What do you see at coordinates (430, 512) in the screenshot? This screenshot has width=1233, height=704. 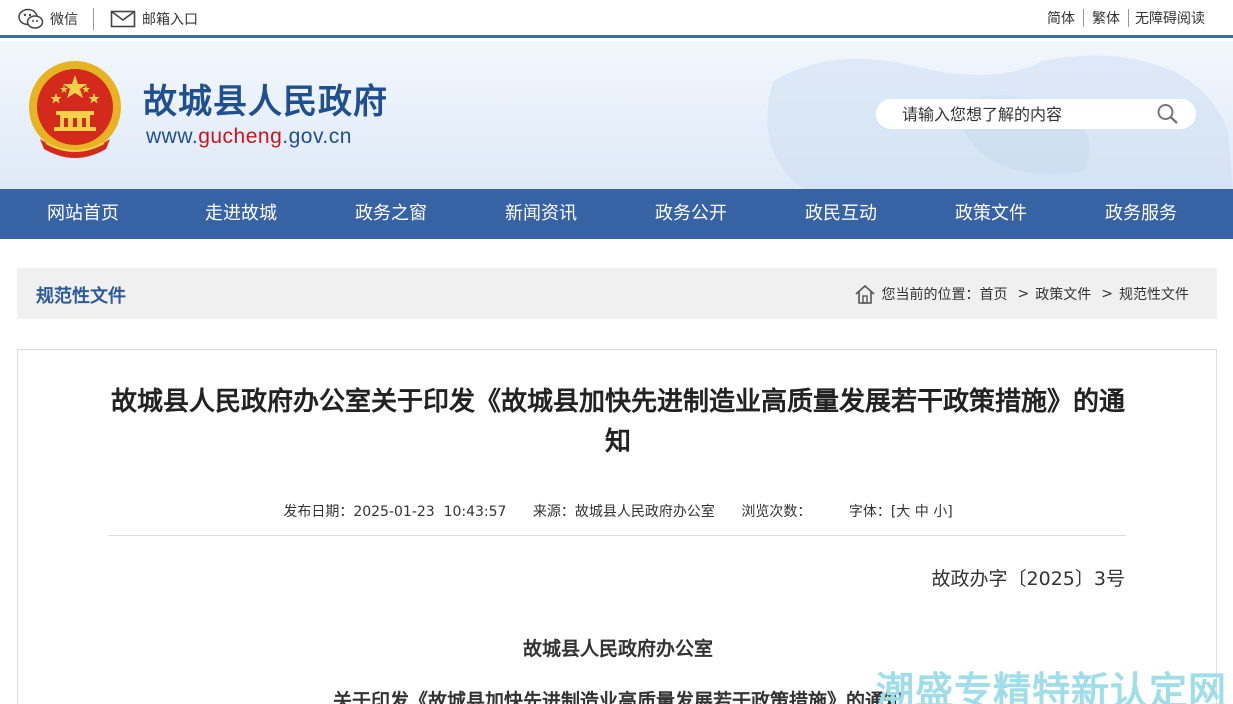 I see `publish-date: 2025-01-23 10:43:57` at bounding box center [430, 512].